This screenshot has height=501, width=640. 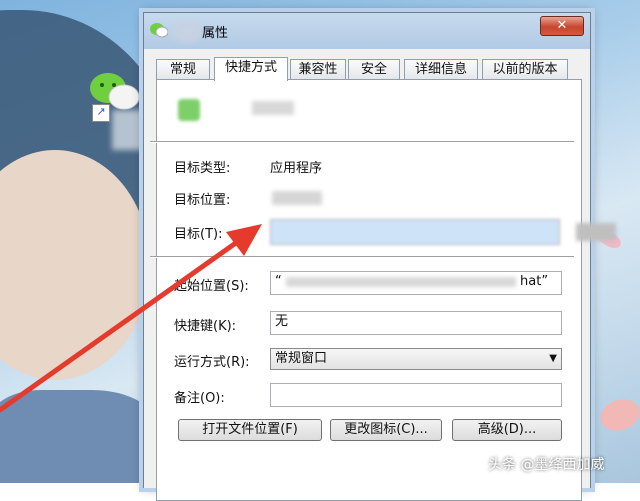 I want to click on open-file-location-button: 打开文件位置(F), so click(x=250, y=430).